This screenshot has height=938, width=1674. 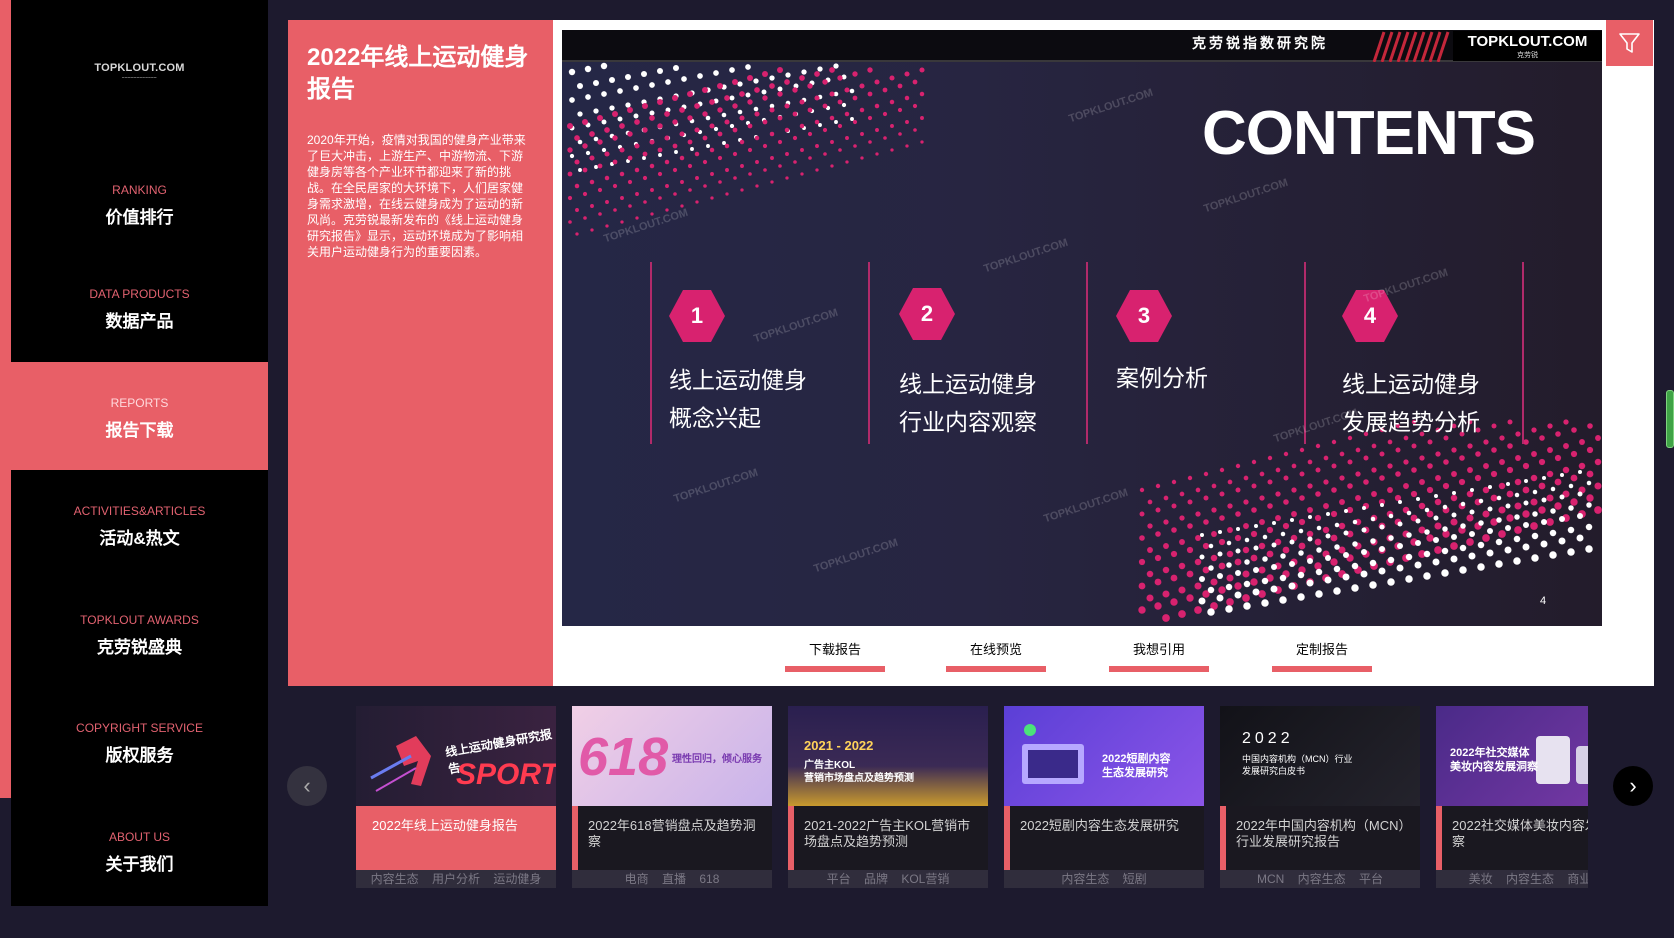 I want to click on thumb-text: 生态发展研究, so click(x=1135, y=773).